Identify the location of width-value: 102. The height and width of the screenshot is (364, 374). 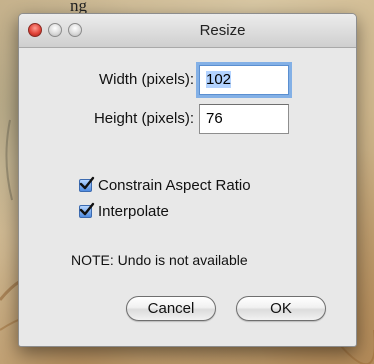
(219, 79).